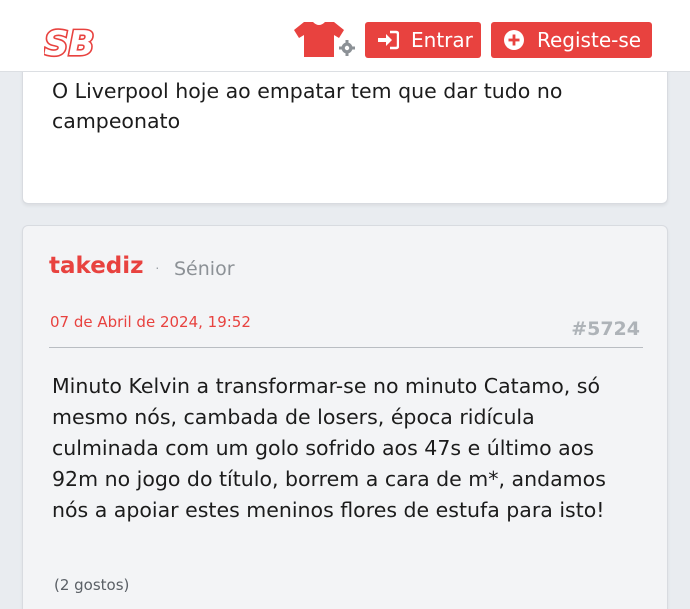 Image resolution: width=690 pixels, height=609 pixels. What do you see at coordinates (605, 329) in the screenshot?
I see `post-number: #5724` at bounding box center [605, 329].